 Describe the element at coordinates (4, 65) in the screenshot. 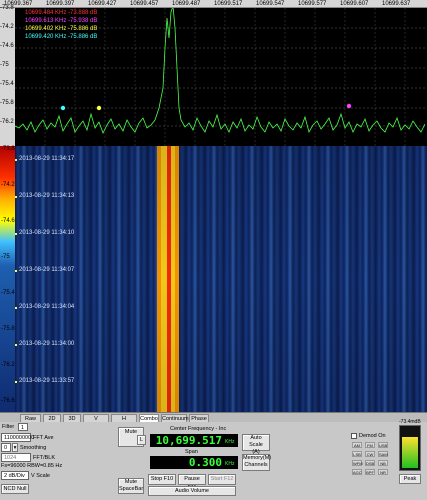

I see `db-scale-label: -75` at that location.